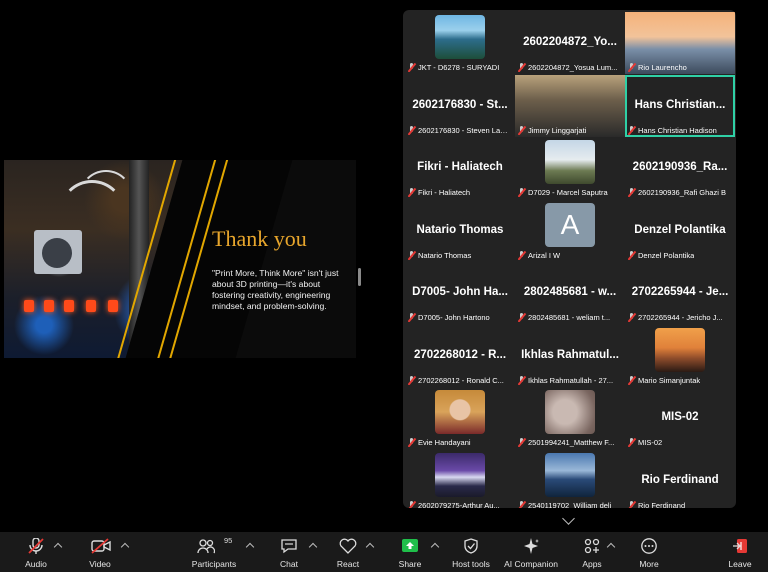 This screenshot has width=768, height=572. What do you see at coordinates (460, 168) in the screenshot?
I see `participant-tile: Fikri - Haliatech Fikri - Haliatech` at bounding box center [460, 168].